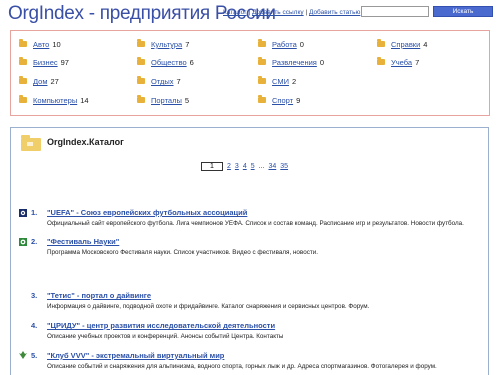  I want to click on page-link: 35, so click(284, 166).